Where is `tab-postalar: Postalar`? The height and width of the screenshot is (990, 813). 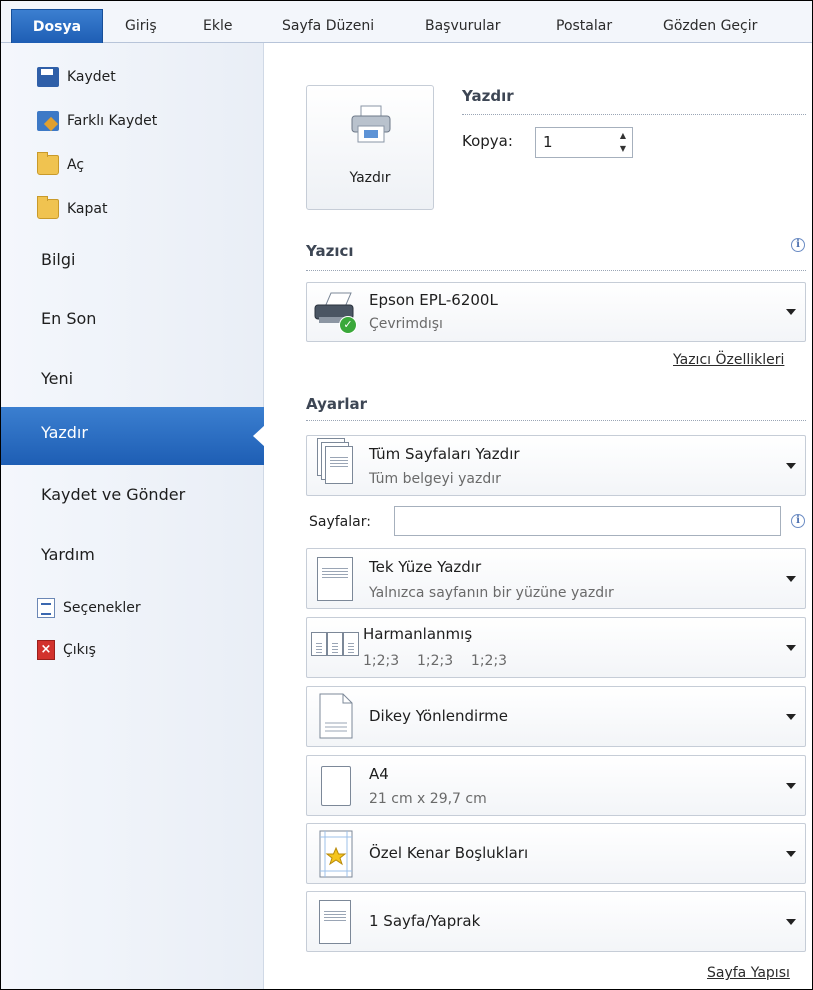 tab-postalar: Postalar is located at coordinates (584, 26).